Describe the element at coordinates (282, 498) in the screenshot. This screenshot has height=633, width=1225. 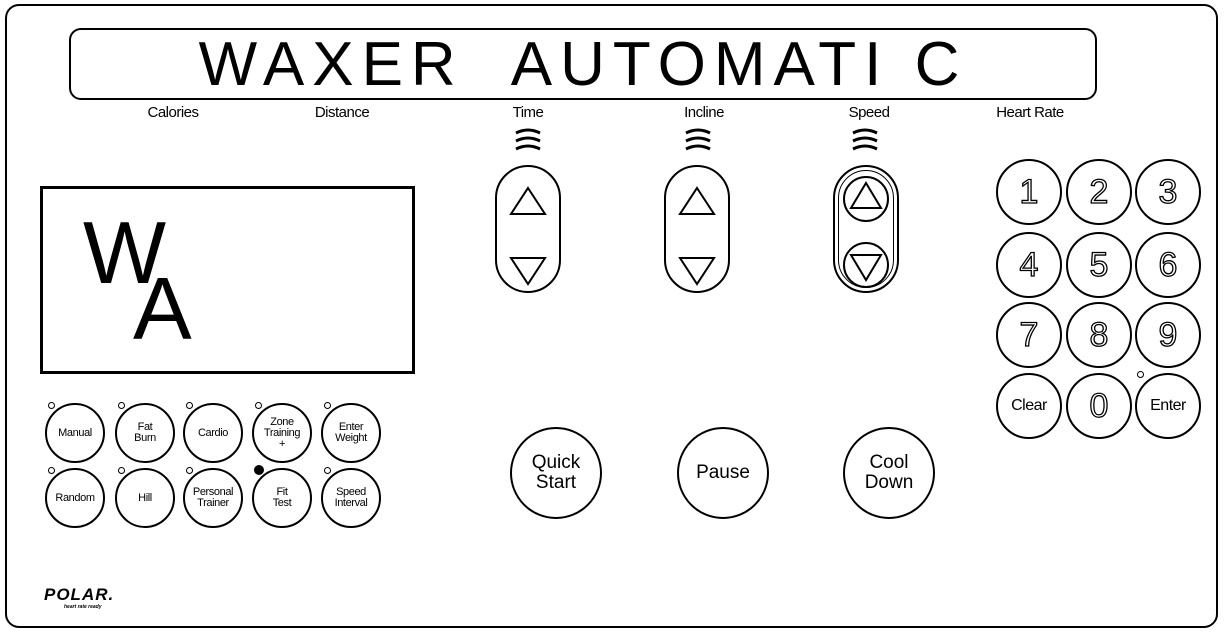
I see `fit-test-button: Fit Test` at that location.